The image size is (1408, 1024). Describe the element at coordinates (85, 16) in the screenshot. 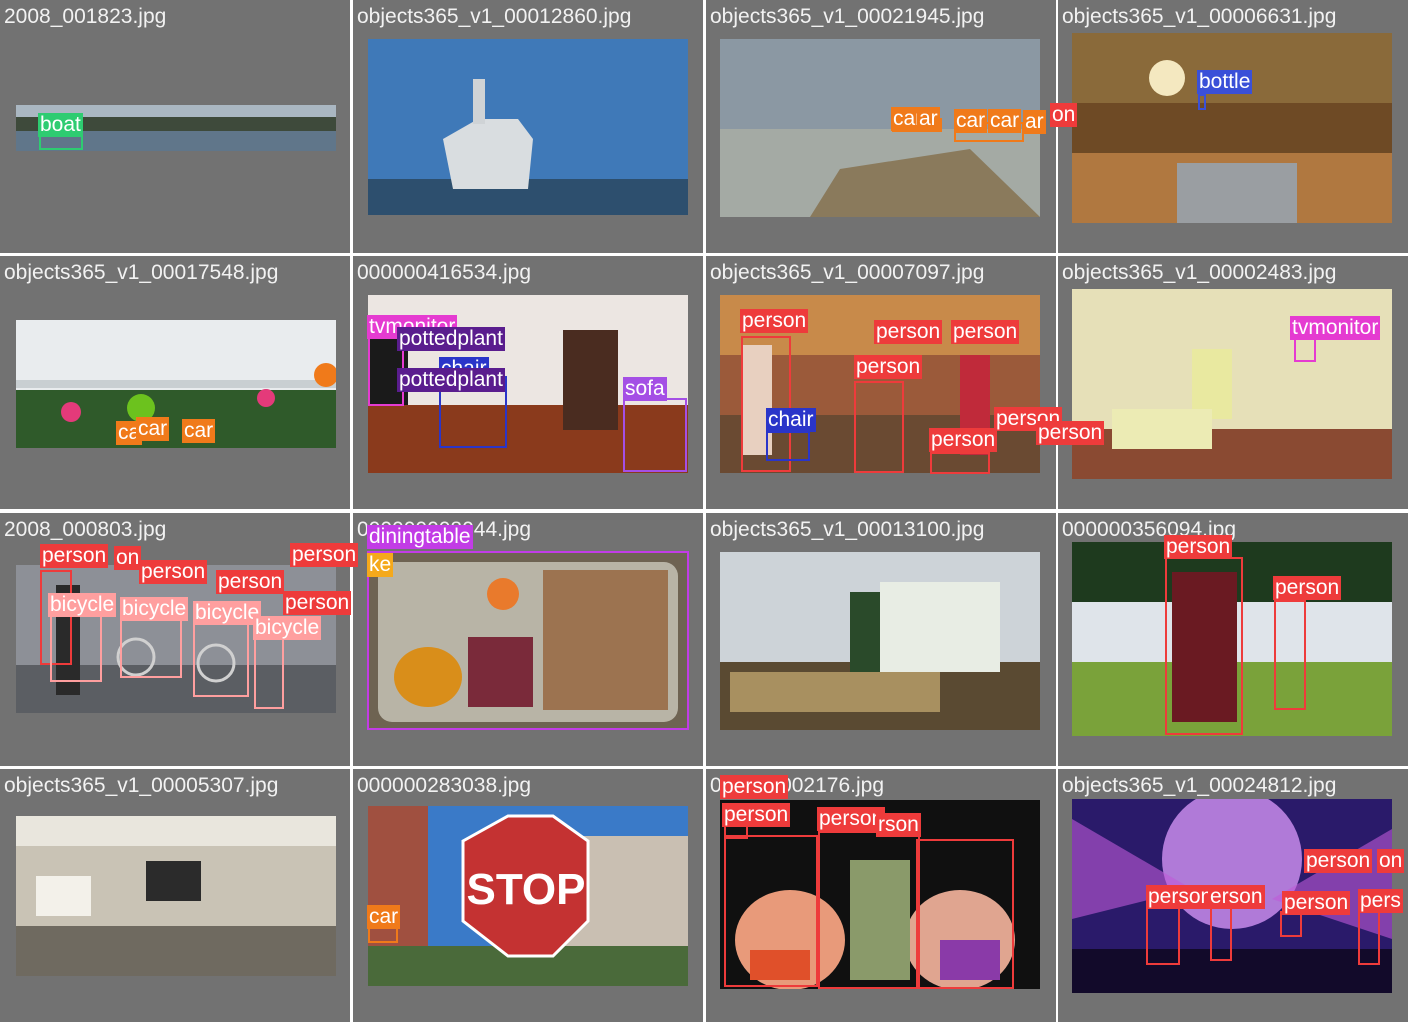

I see `image-filename: 2008_001823.jpg` at that location.